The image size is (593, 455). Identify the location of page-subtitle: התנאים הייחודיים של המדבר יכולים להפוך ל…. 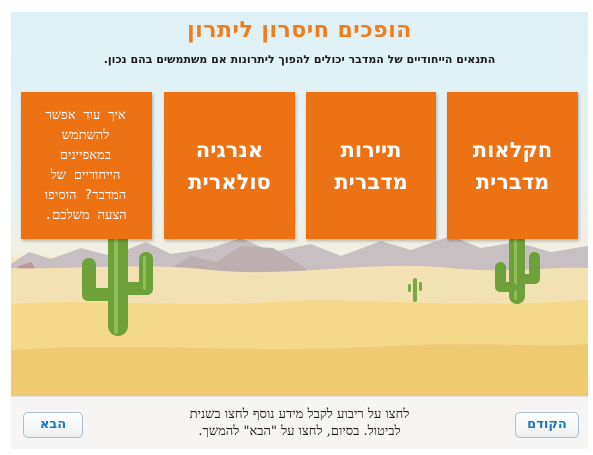
(299, 59).